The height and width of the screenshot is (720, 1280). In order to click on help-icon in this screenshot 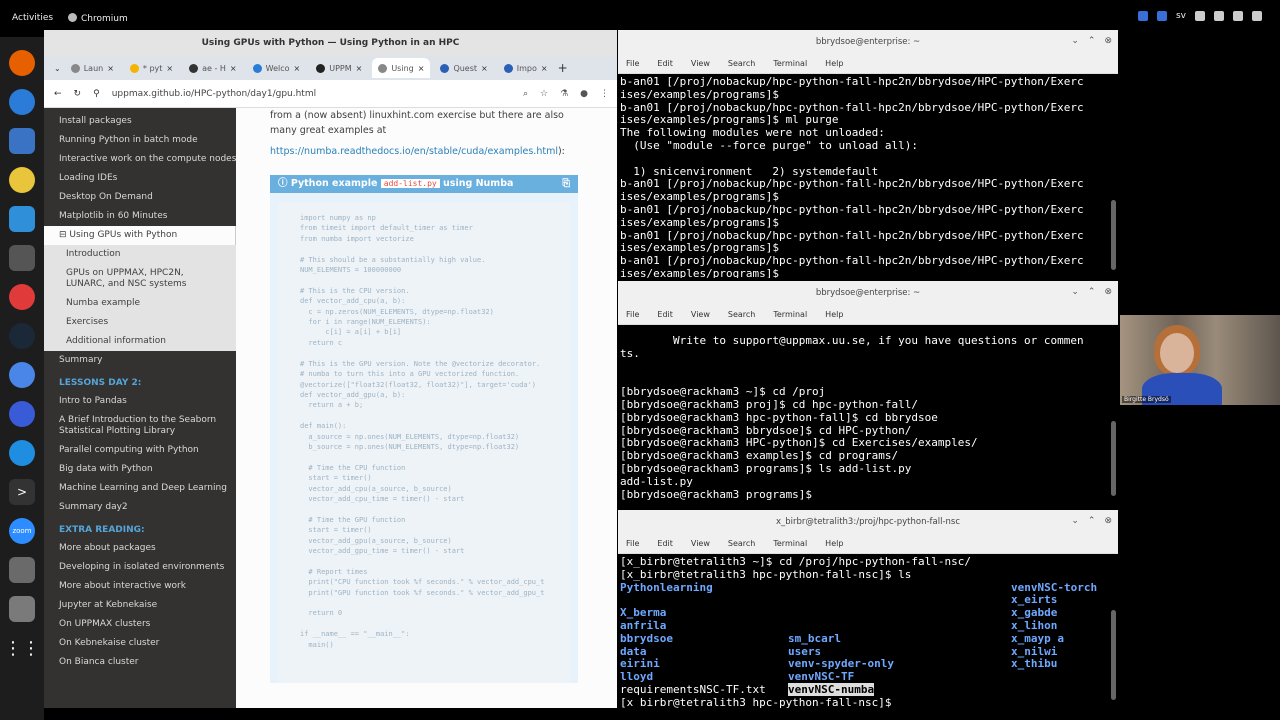, I will do `click(22, 297)`.